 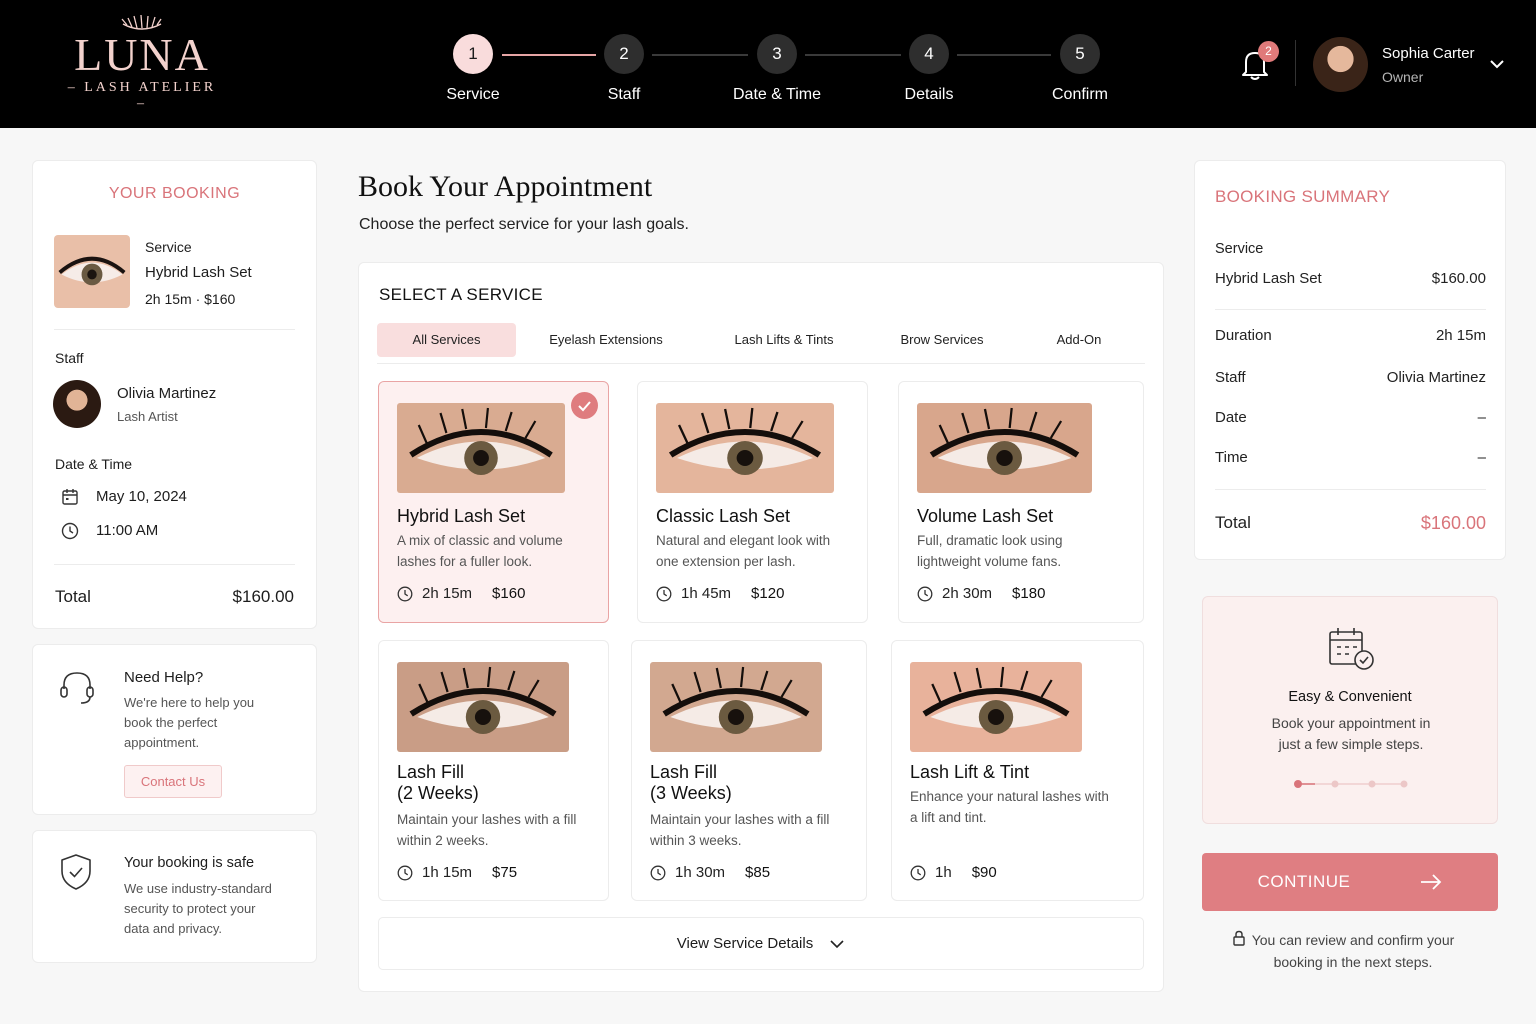 What do you see at coordinates (1350, 697) in the screenshot?
I see `promo-title: Easy & Convenient` at bounding box center [1350, 697].